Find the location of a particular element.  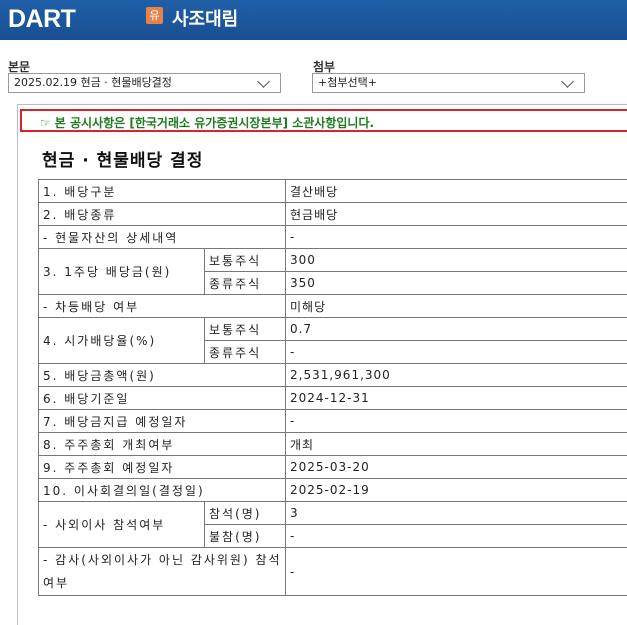

row-sublabel: 불참(명) is located at coordinates (245, 536).